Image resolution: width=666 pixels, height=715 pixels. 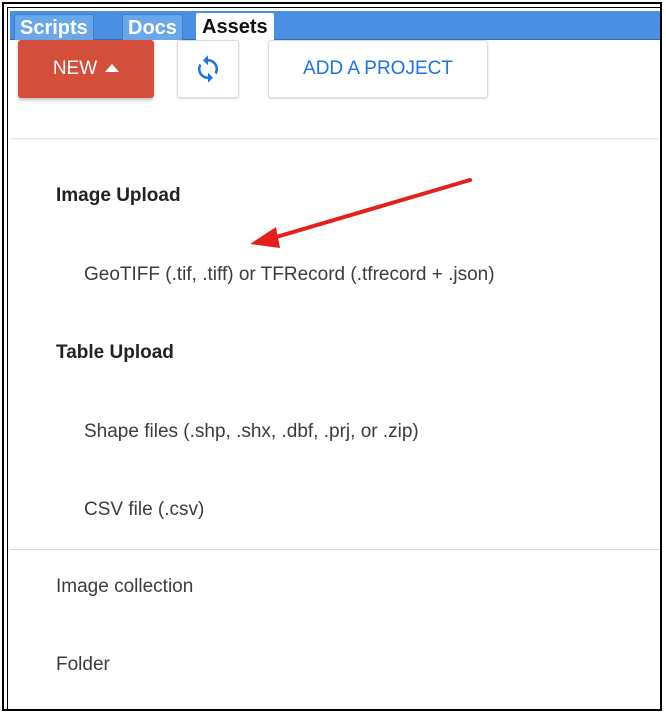 What do you see at coordinates (75, 68) in the screenshot?
I see `new-button-label: NEW` at bounding box center [75, 68].